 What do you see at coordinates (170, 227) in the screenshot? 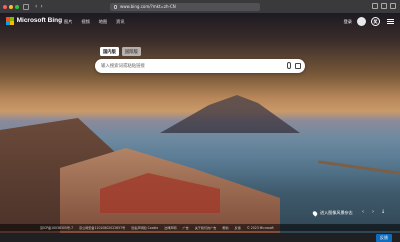
I see `footer-link: 法律声明` at bounding box center [170, 227].